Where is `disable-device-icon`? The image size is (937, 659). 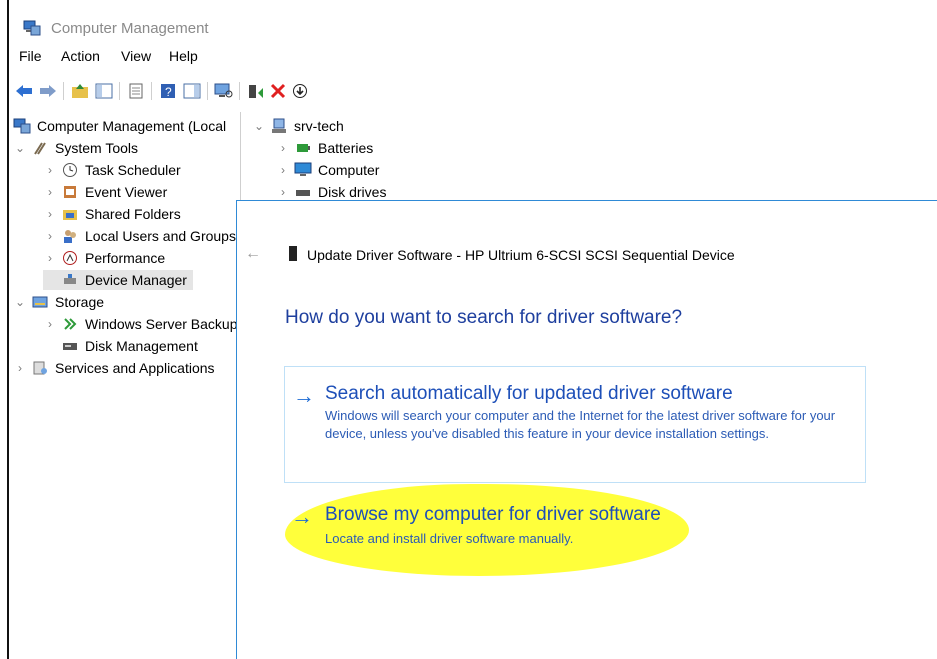
disable-device-icon is located at coordinates (300, 91).